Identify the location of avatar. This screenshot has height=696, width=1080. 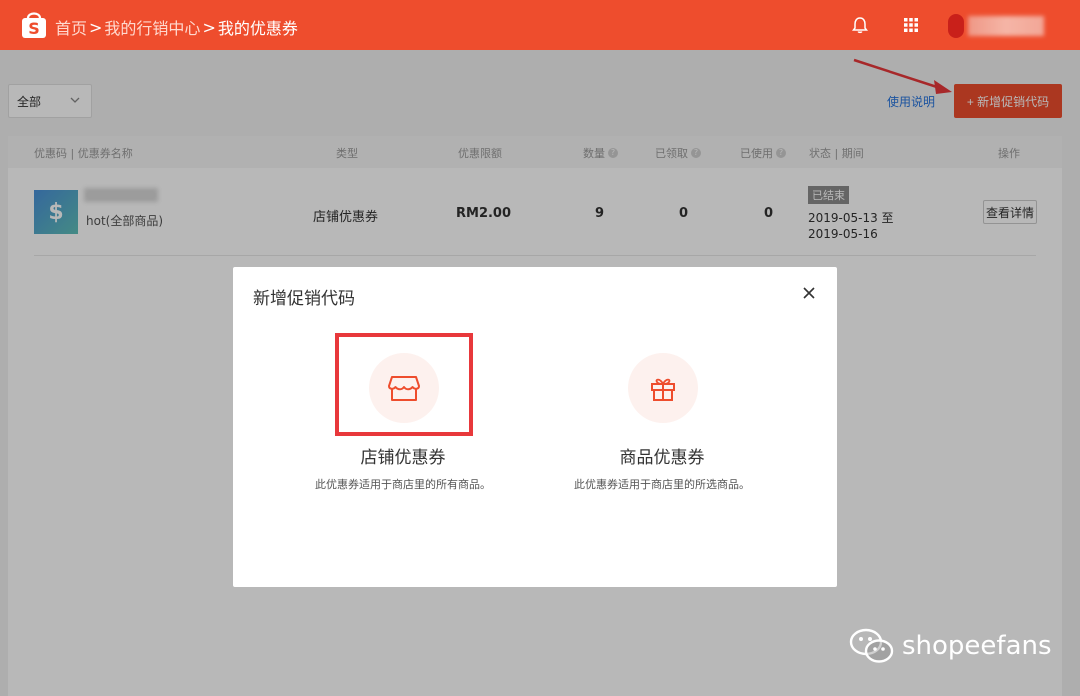
(956, 26).